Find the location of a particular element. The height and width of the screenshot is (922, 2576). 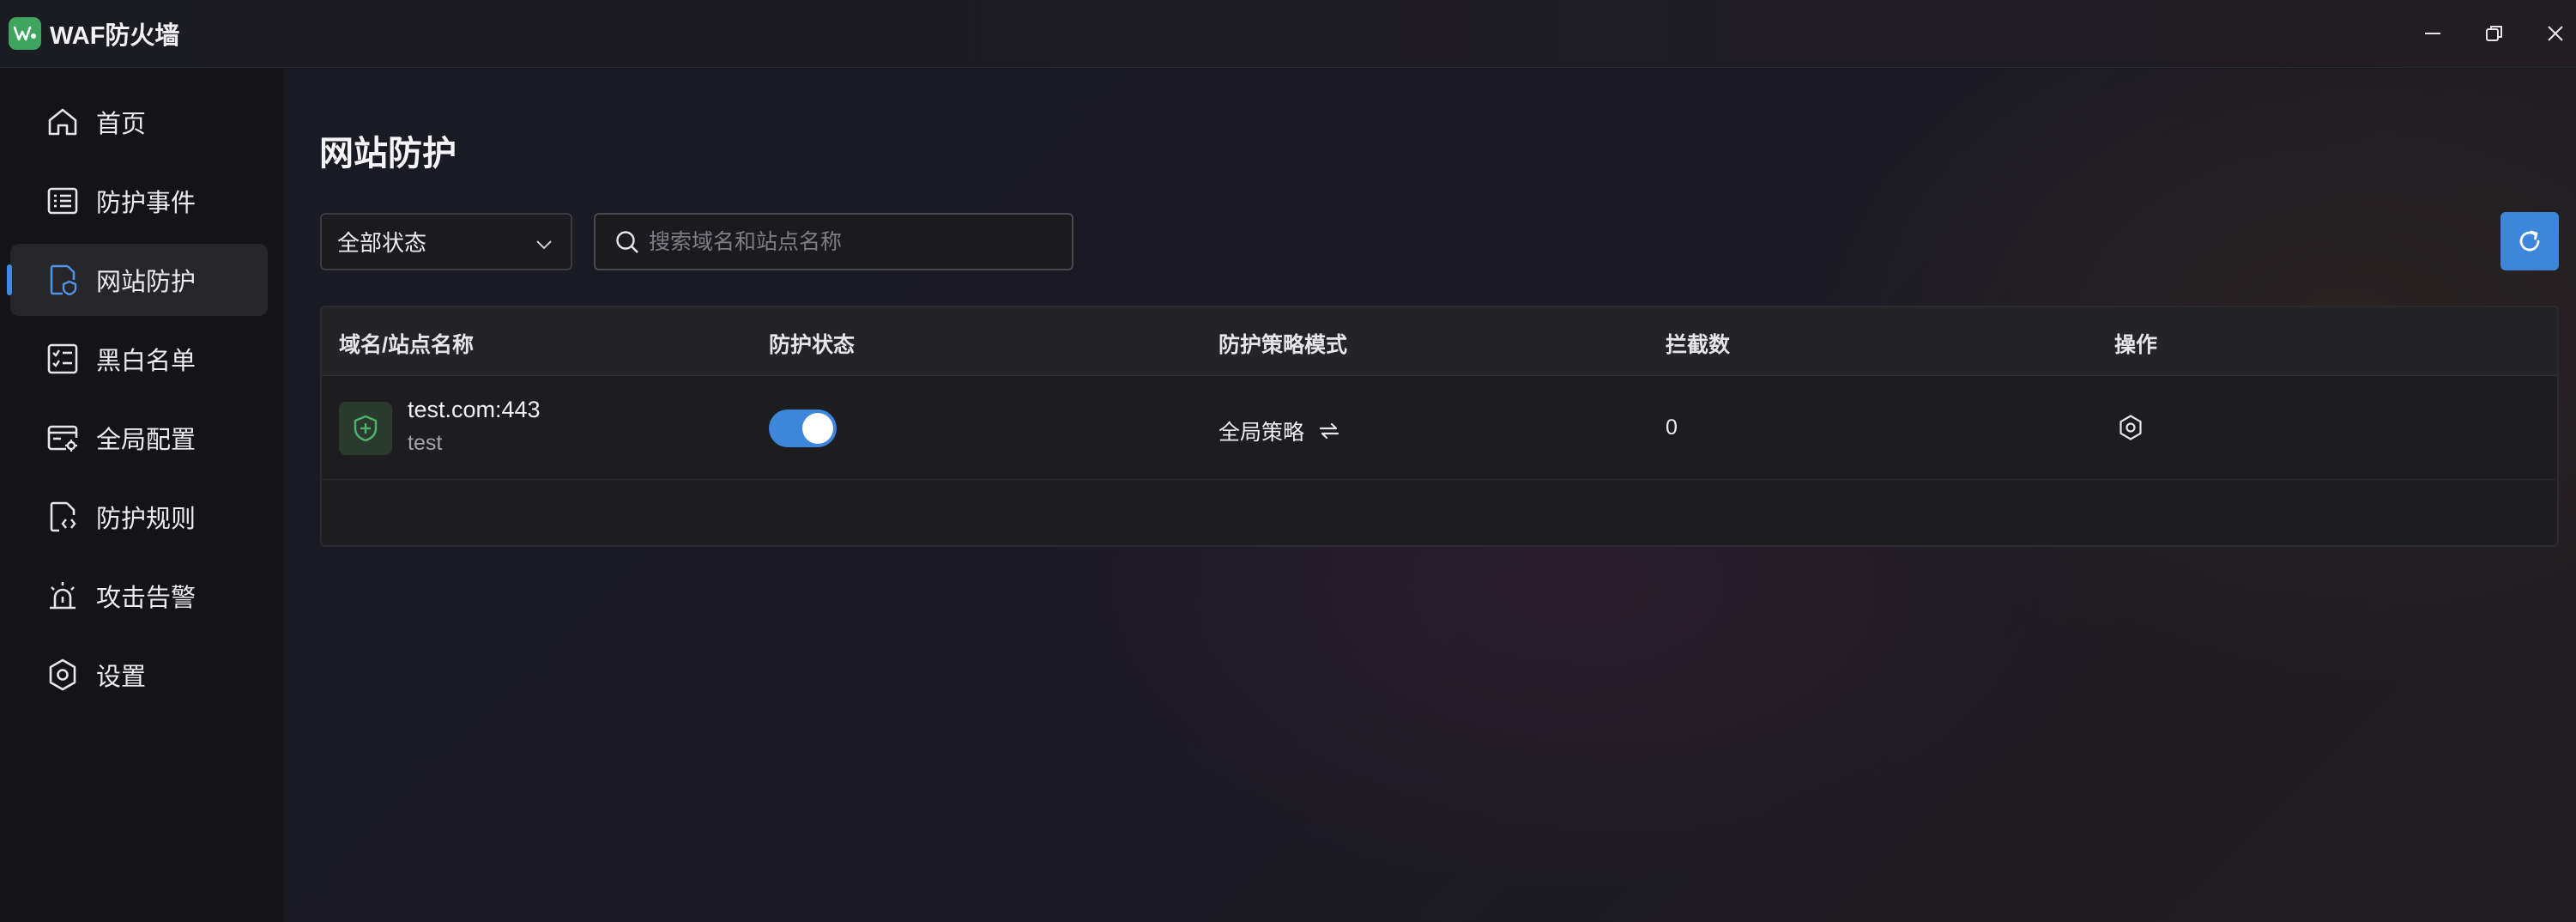

restore-button is located at coordinates (2494, 33).